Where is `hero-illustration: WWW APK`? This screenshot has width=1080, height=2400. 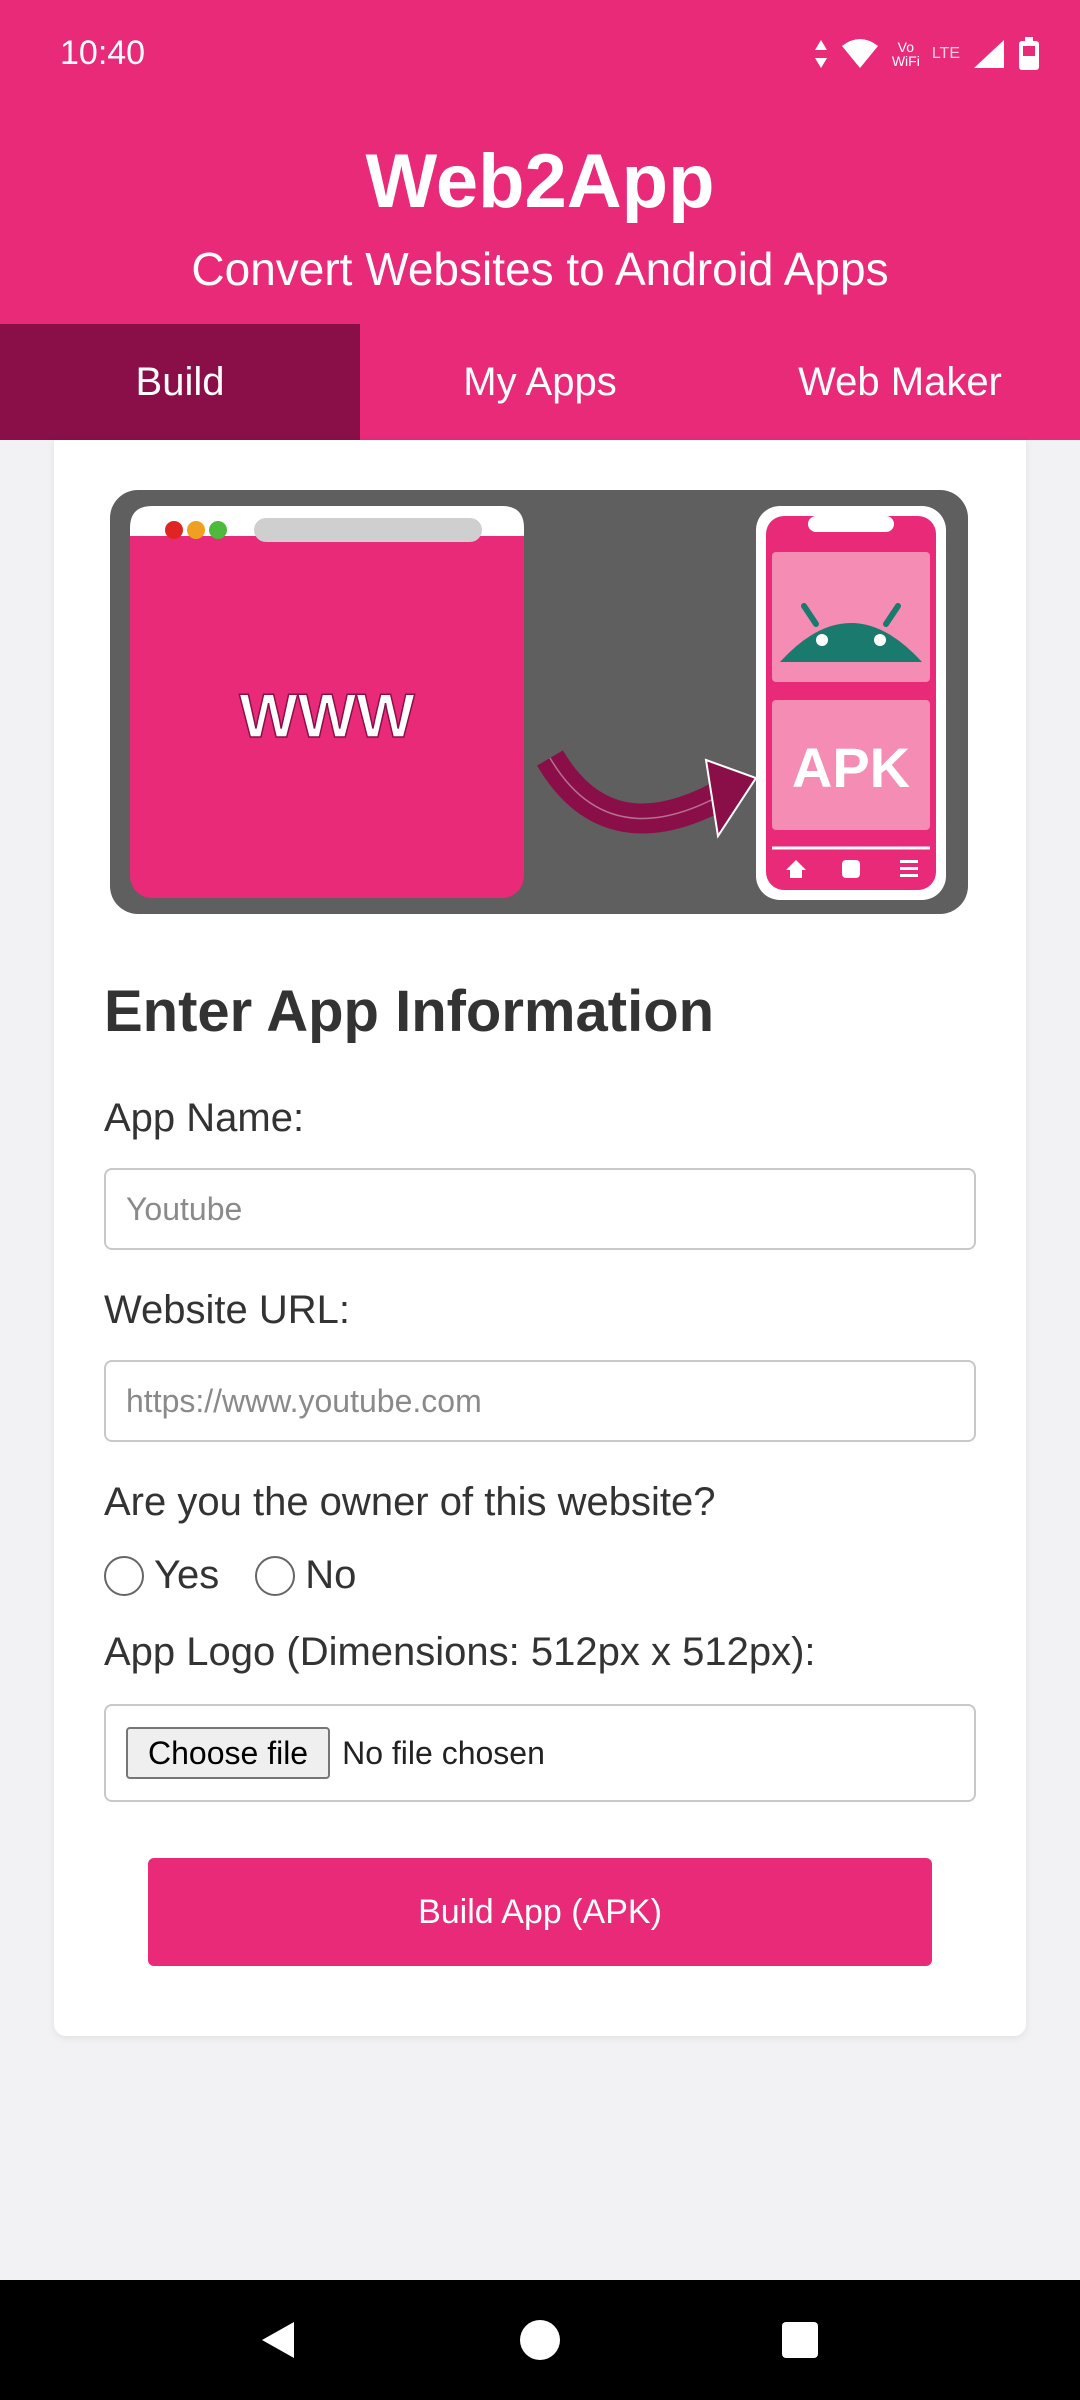 hero-illustration: WWW APK is located at coordinates (539, 702).